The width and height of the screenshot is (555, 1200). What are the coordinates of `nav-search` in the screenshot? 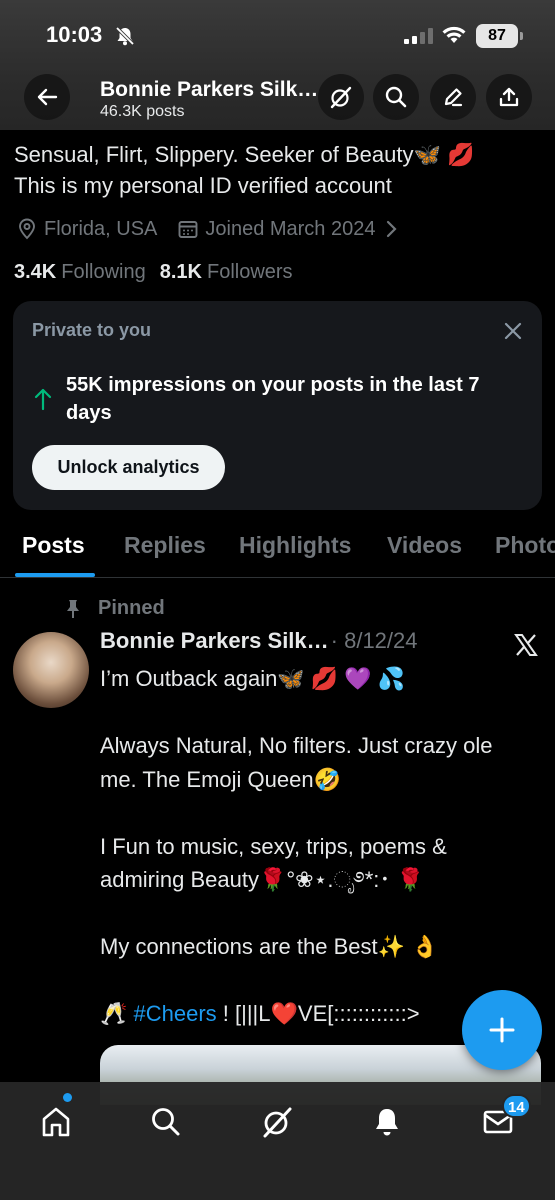 It's located at (166, 1122).